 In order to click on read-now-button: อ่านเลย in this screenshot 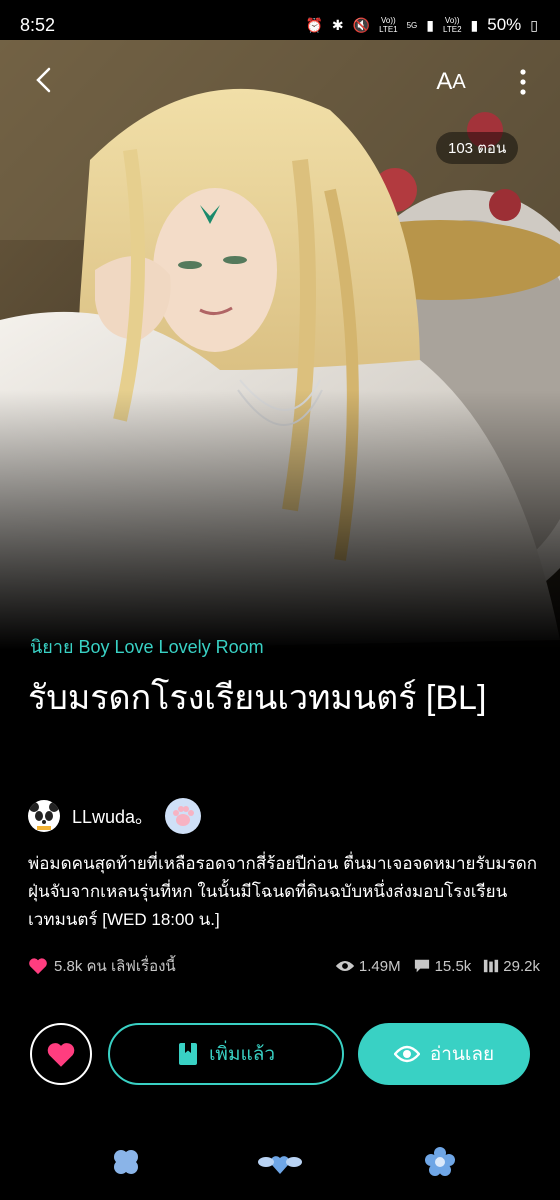, I will do `click(444, 1054)`.